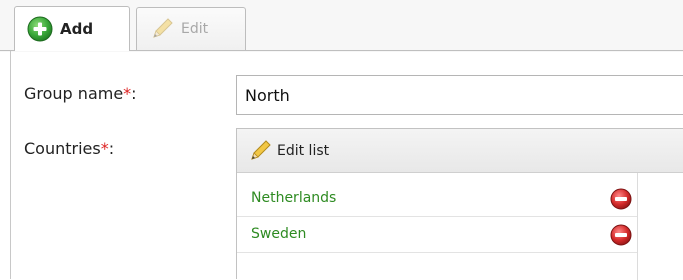 The image size is (683, 280). Describe the element at coordinates (40, 29) in the screenshot. I see `plus-circle-icon` at that location.